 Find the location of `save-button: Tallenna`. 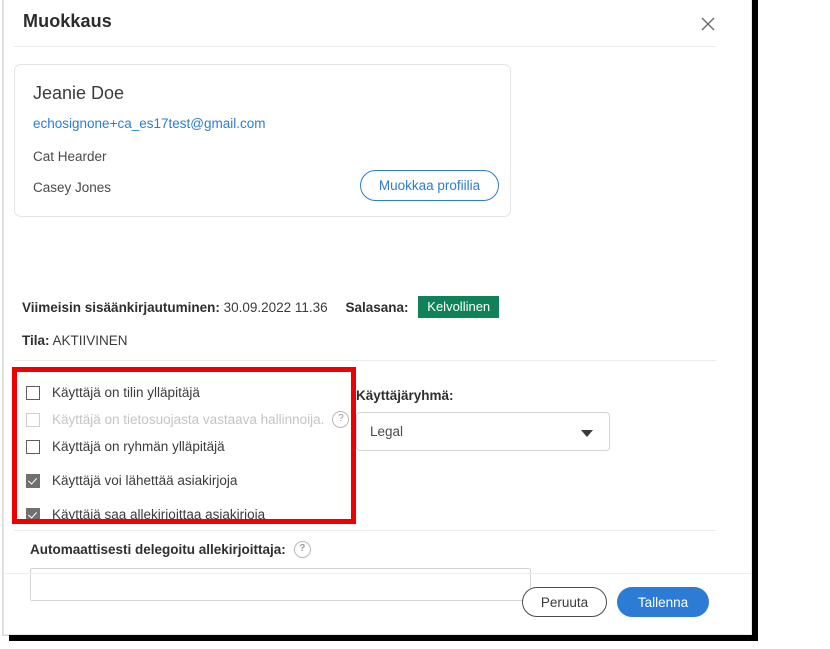

save-button: Tallenna is located at coordinates (663, 602).